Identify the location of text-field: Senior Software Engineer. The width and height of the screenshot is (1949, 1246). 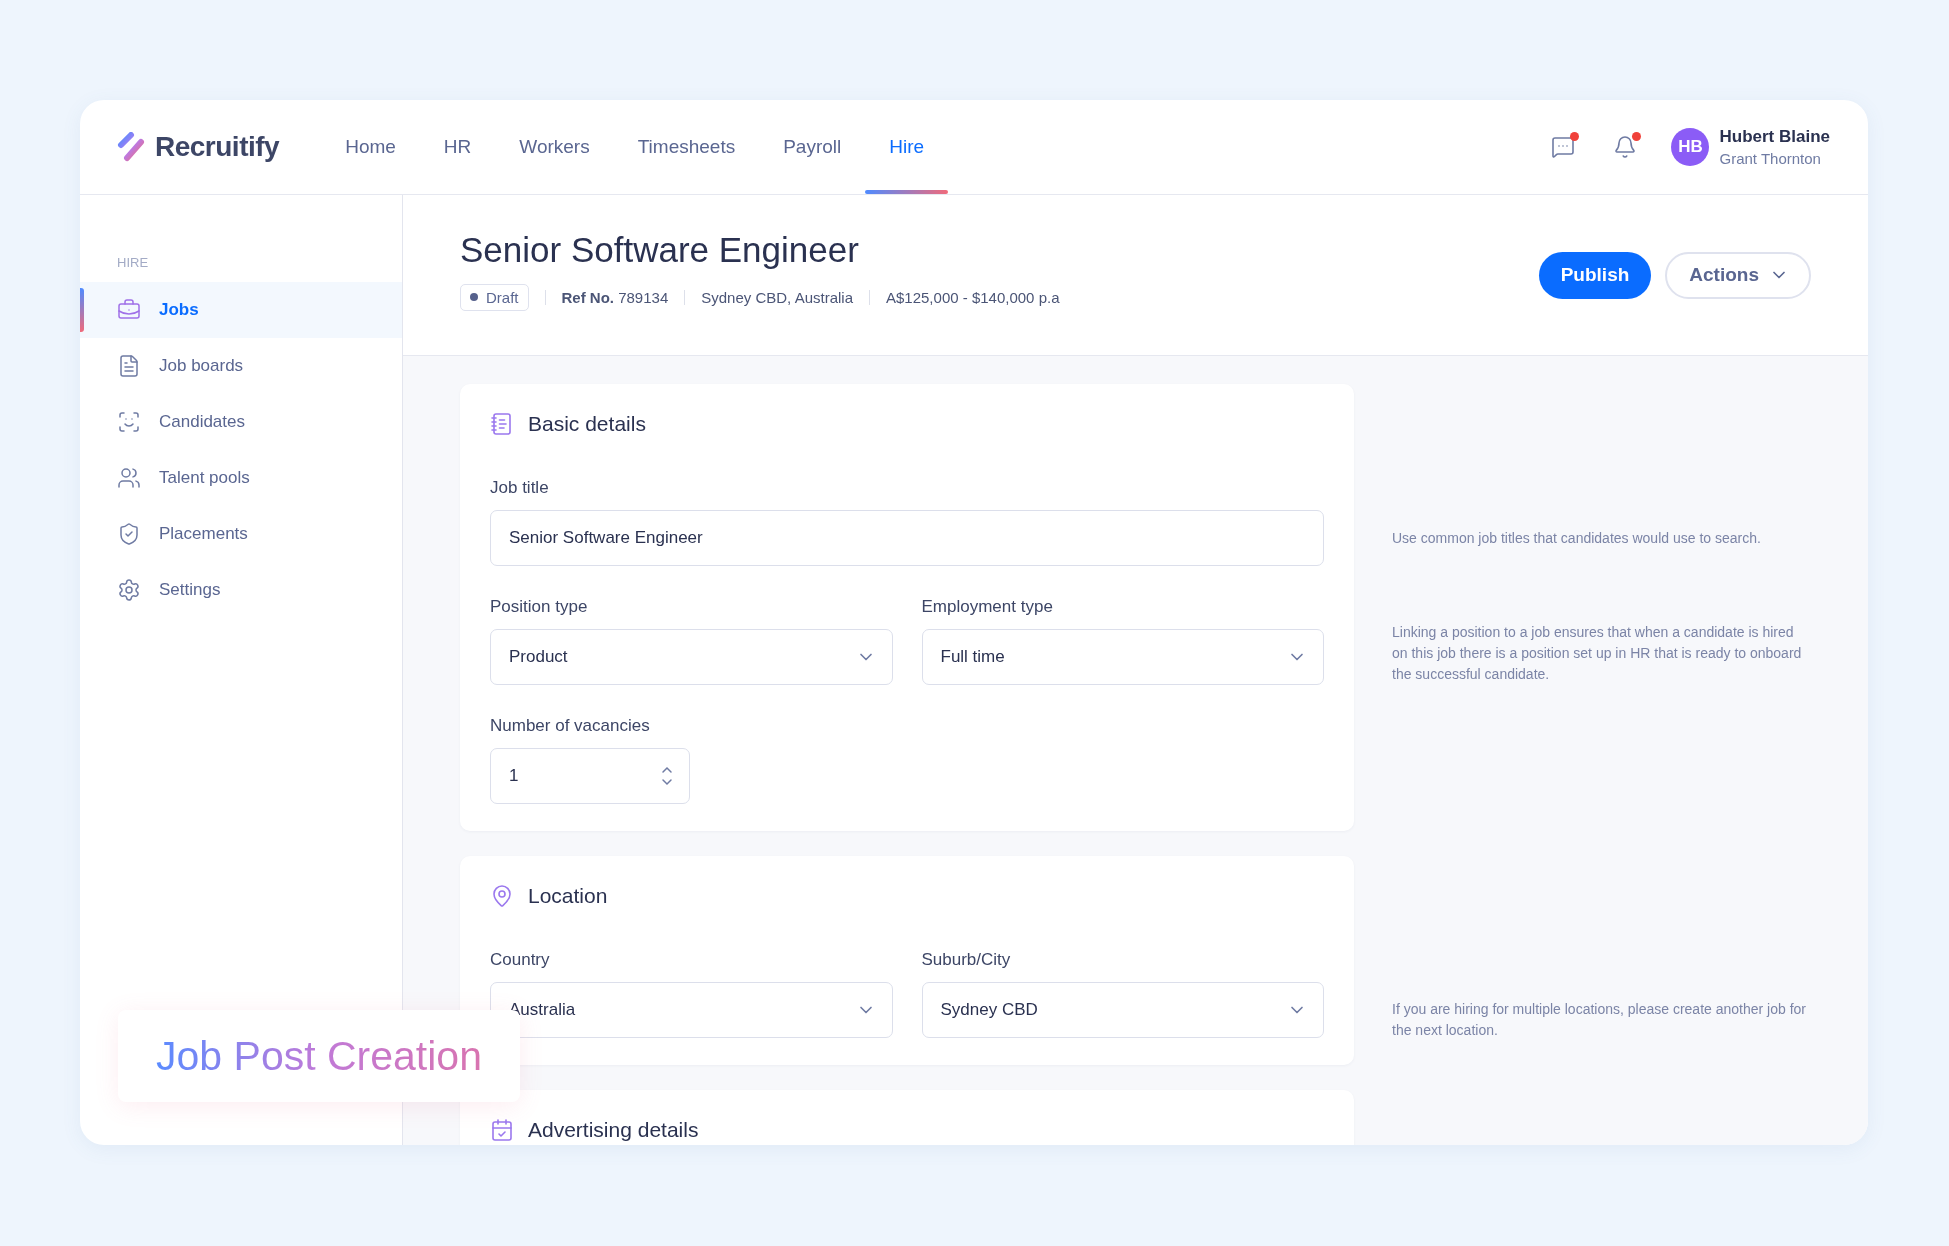
(907, 538).